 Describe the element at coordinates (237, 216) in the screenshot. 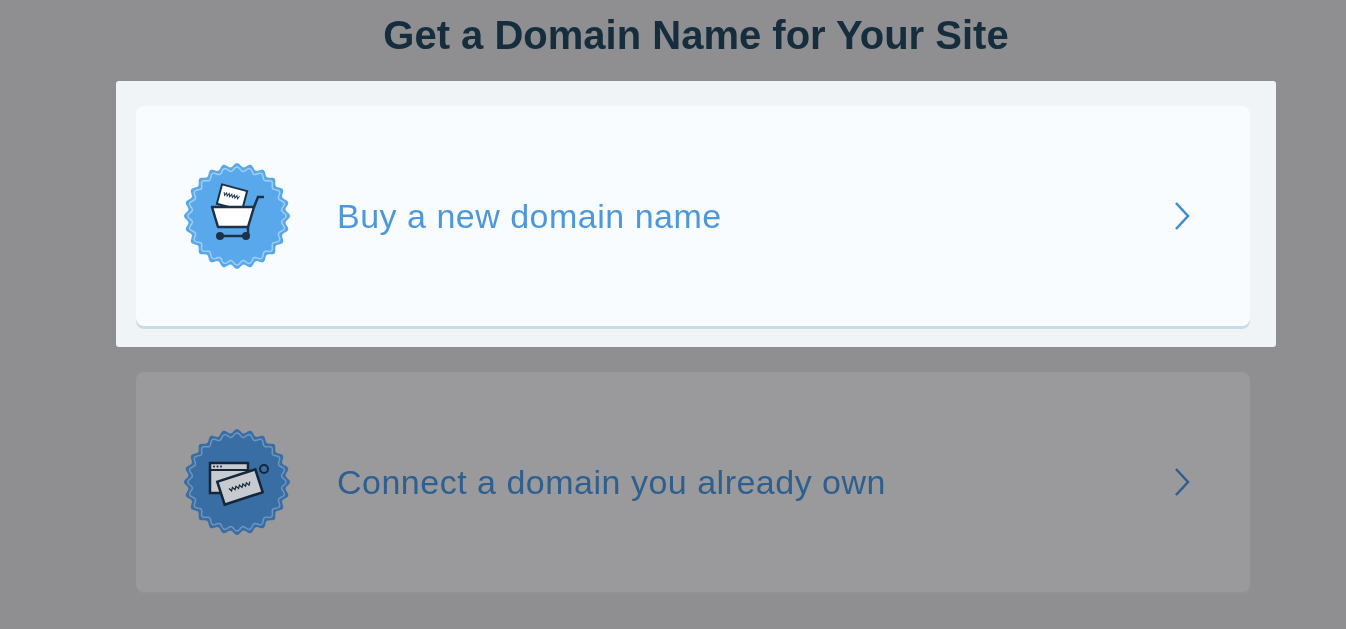

I see `cart-badge-icon` at that location.